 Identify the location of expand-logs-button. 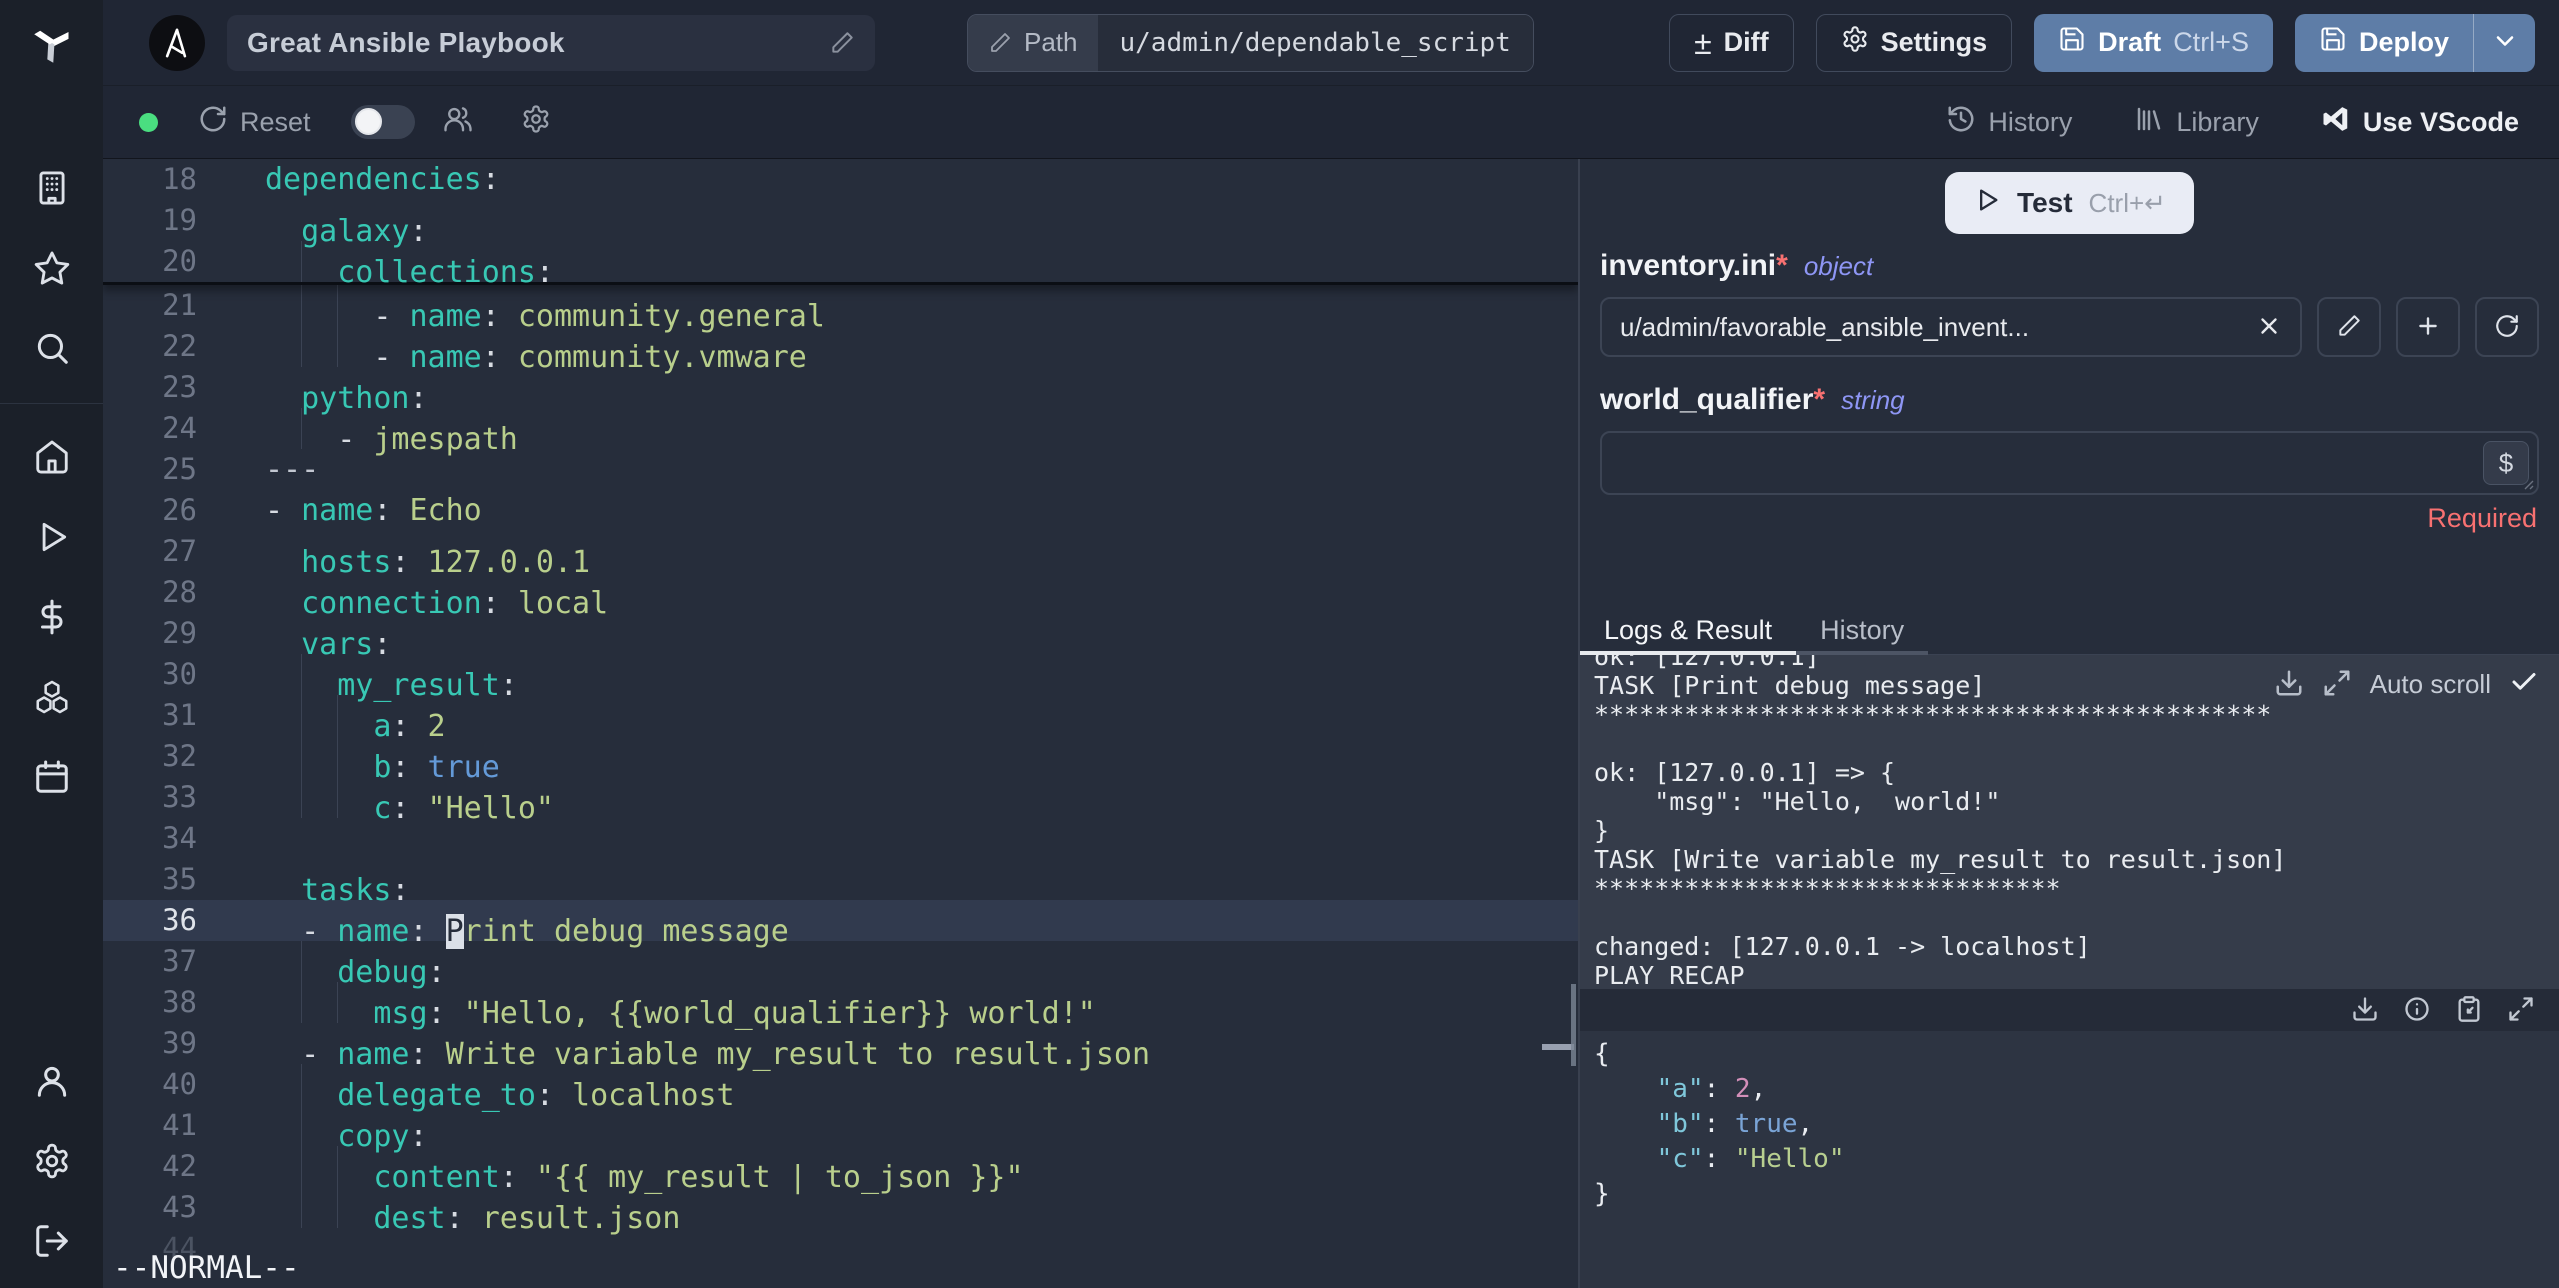
(2337, 684).